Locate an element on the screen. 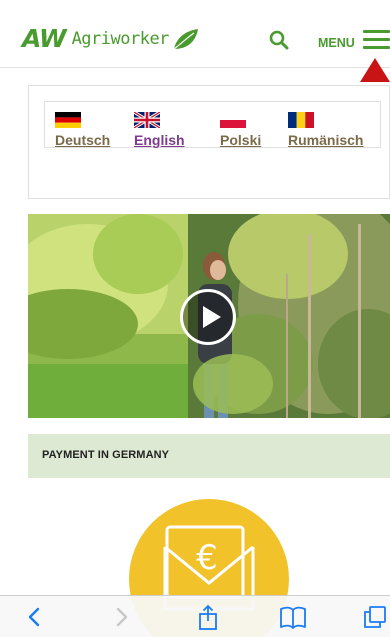  german-flag-icon is located at coordinates (68, 120).